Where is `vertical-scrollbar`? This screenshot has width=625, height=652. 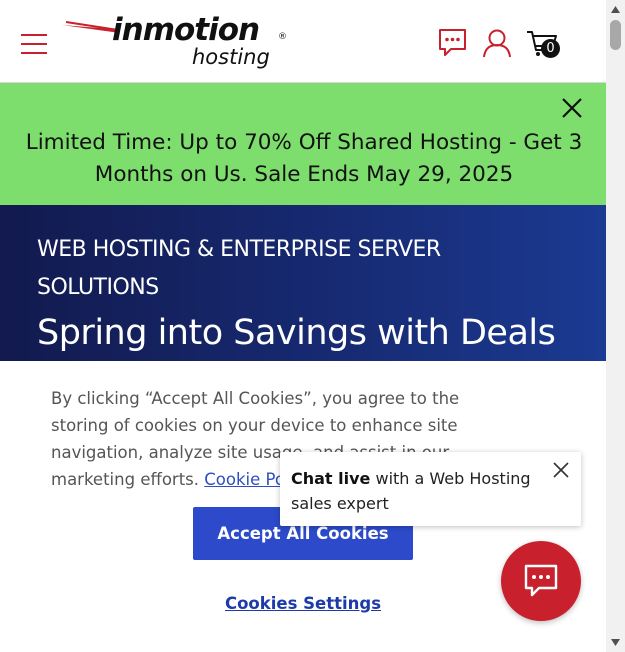 vertical-scrollbar is located at coordinates (615, 326).